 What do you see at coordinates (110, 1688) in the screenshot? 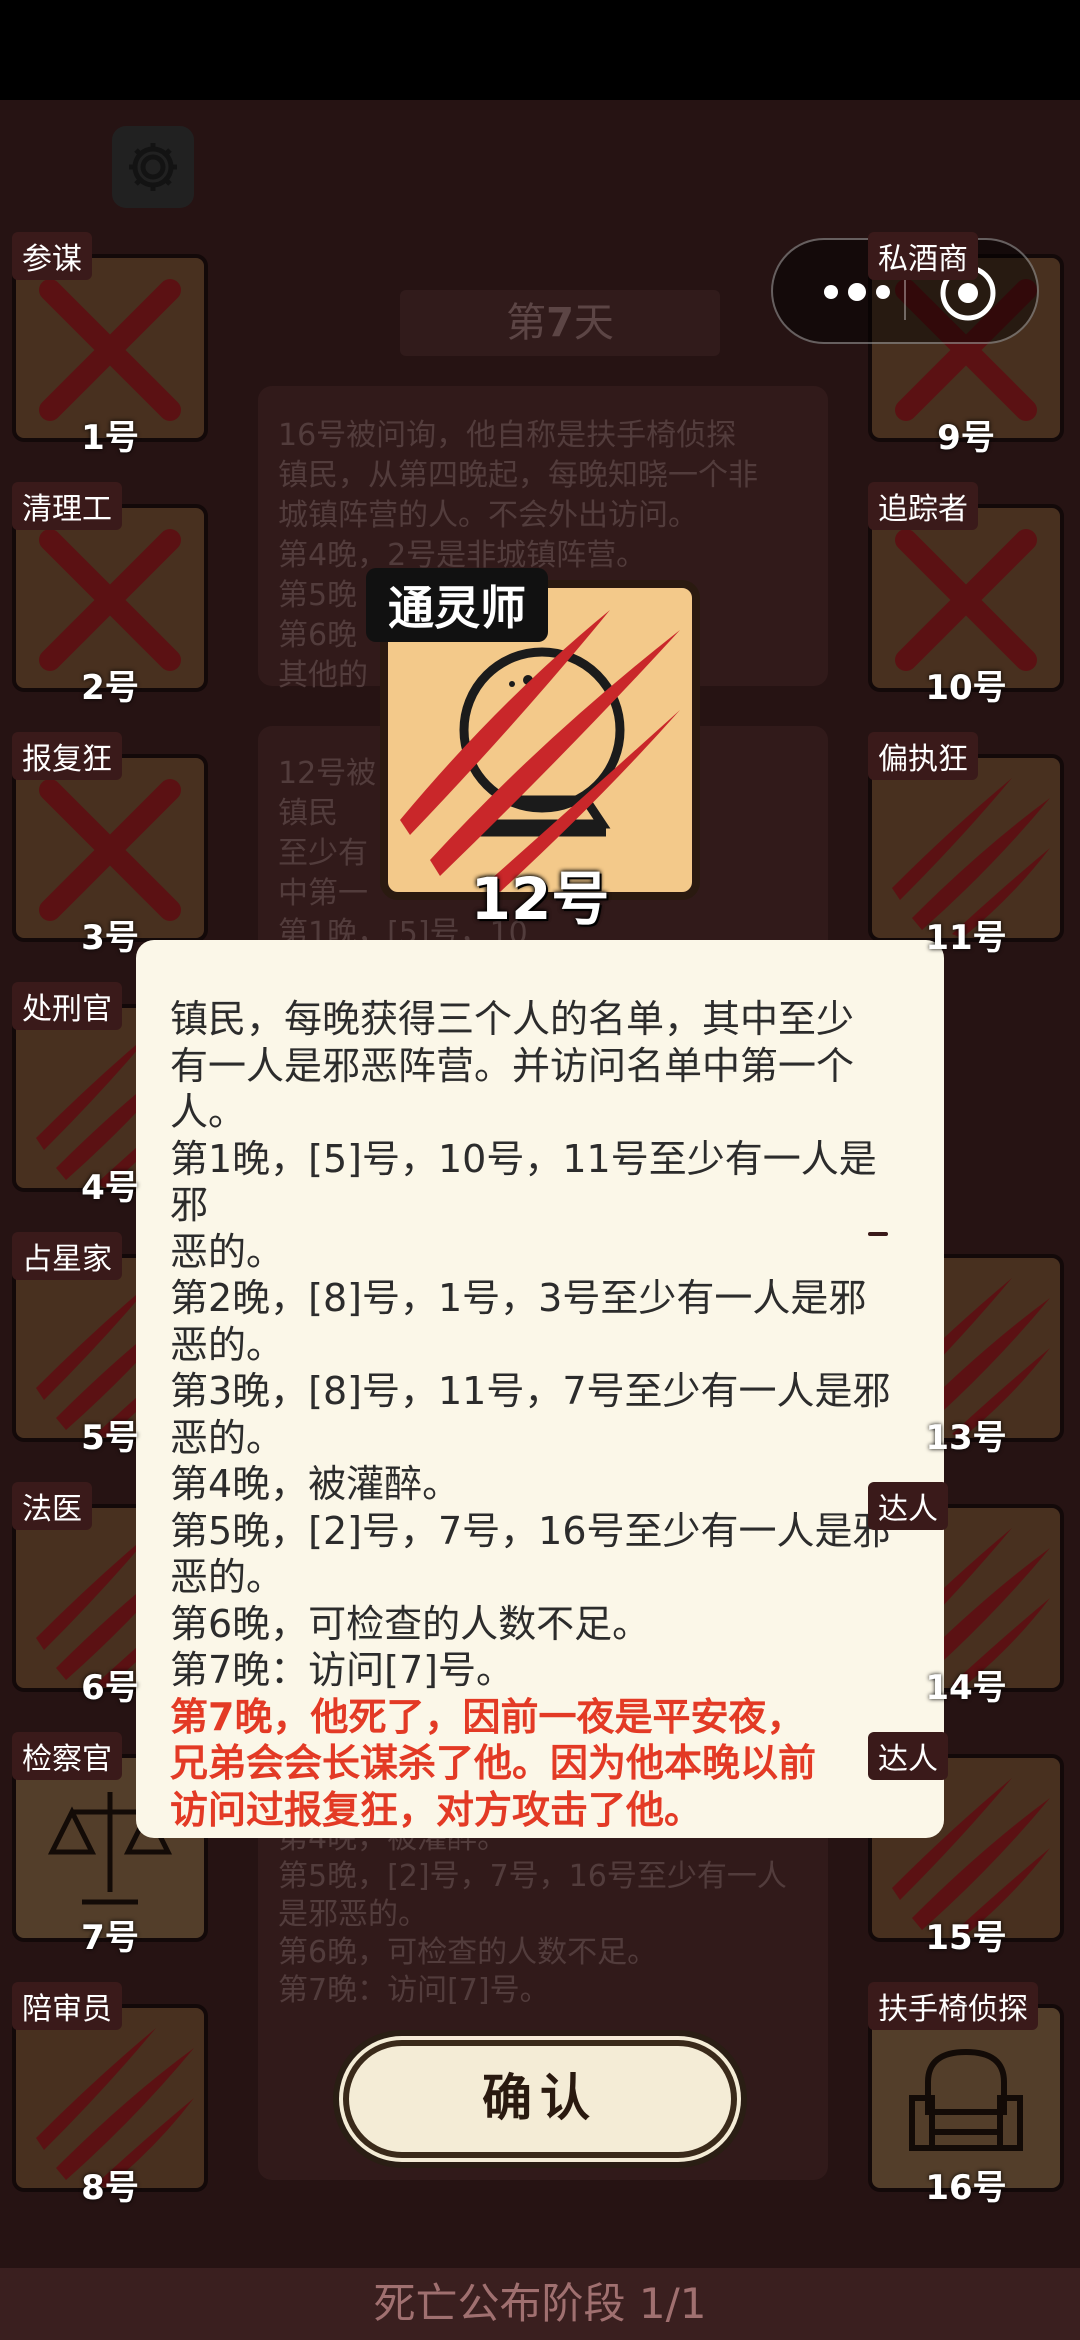
I see `player-number: 6号` at bounding box center [110, 1688].